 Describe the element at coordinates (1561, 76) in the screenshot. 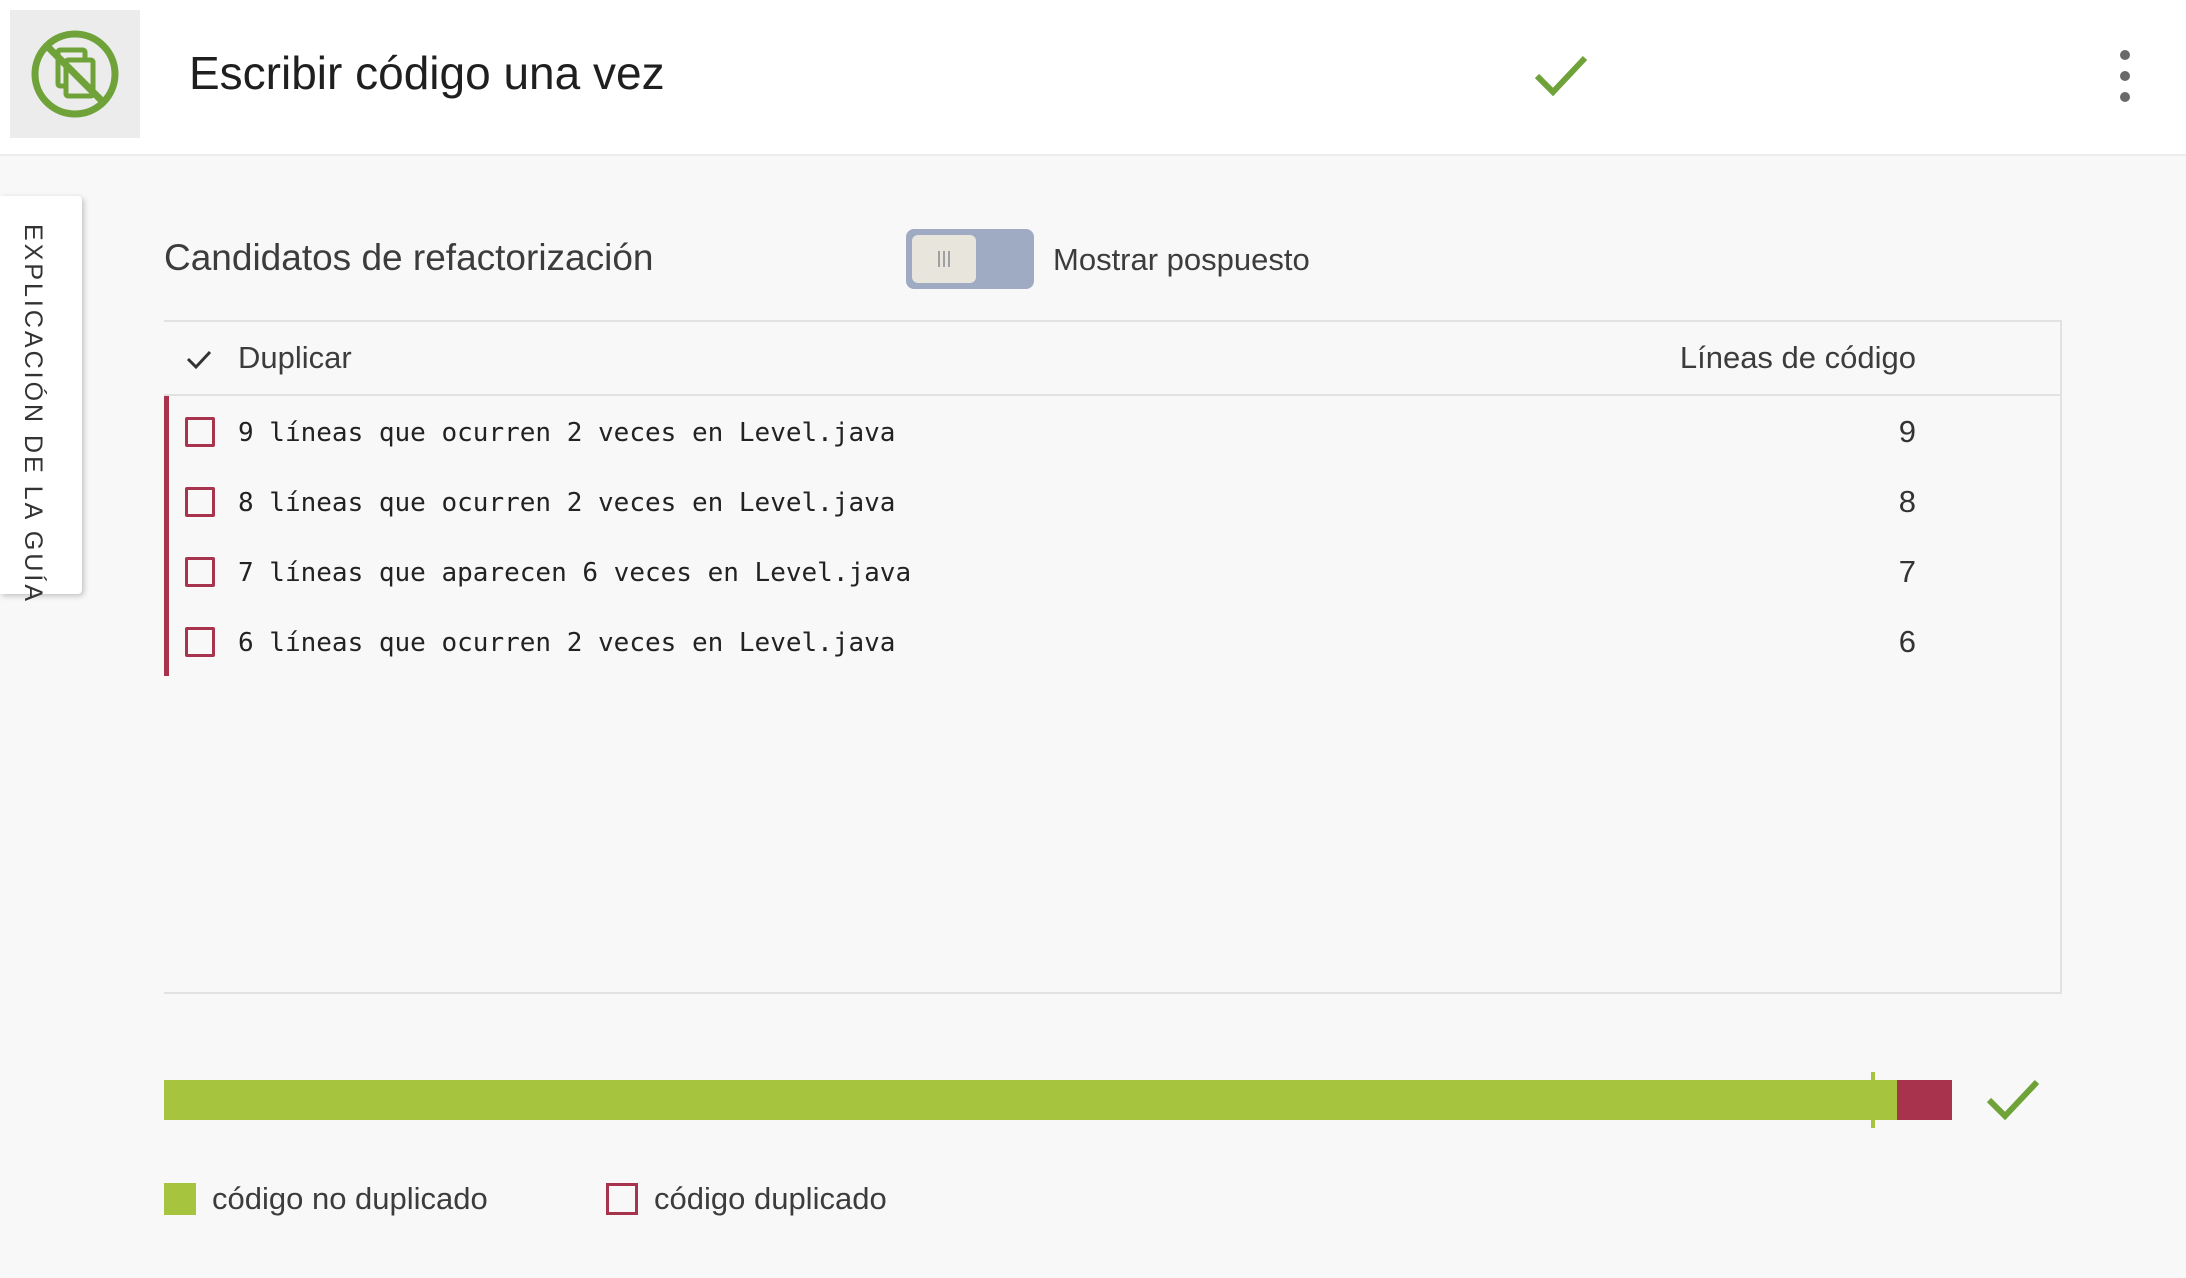

I see `checkmark-icon` at that location.